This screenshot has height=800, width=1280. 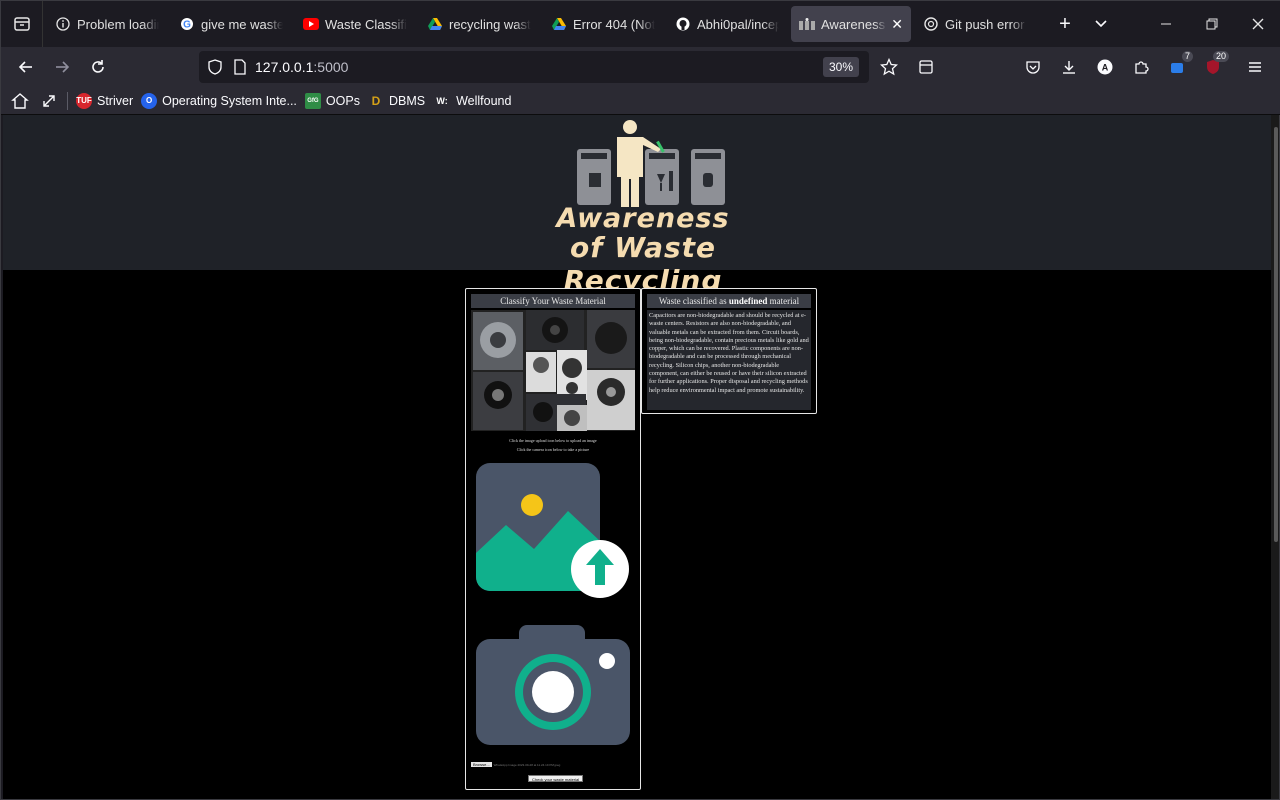 I want to click on site-logo: Awareness of Waste Recycling, so click(x=643, y=208).